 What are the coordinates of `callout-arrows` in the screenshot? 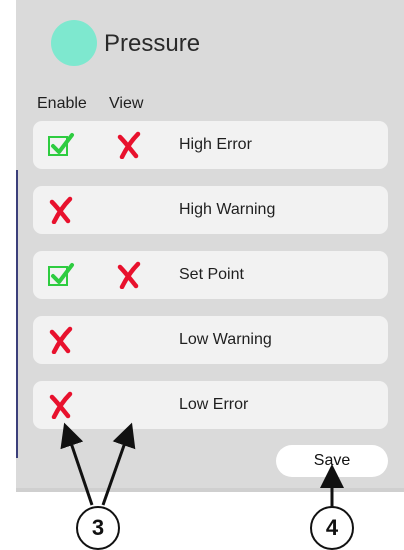 It's located at (202, 464).